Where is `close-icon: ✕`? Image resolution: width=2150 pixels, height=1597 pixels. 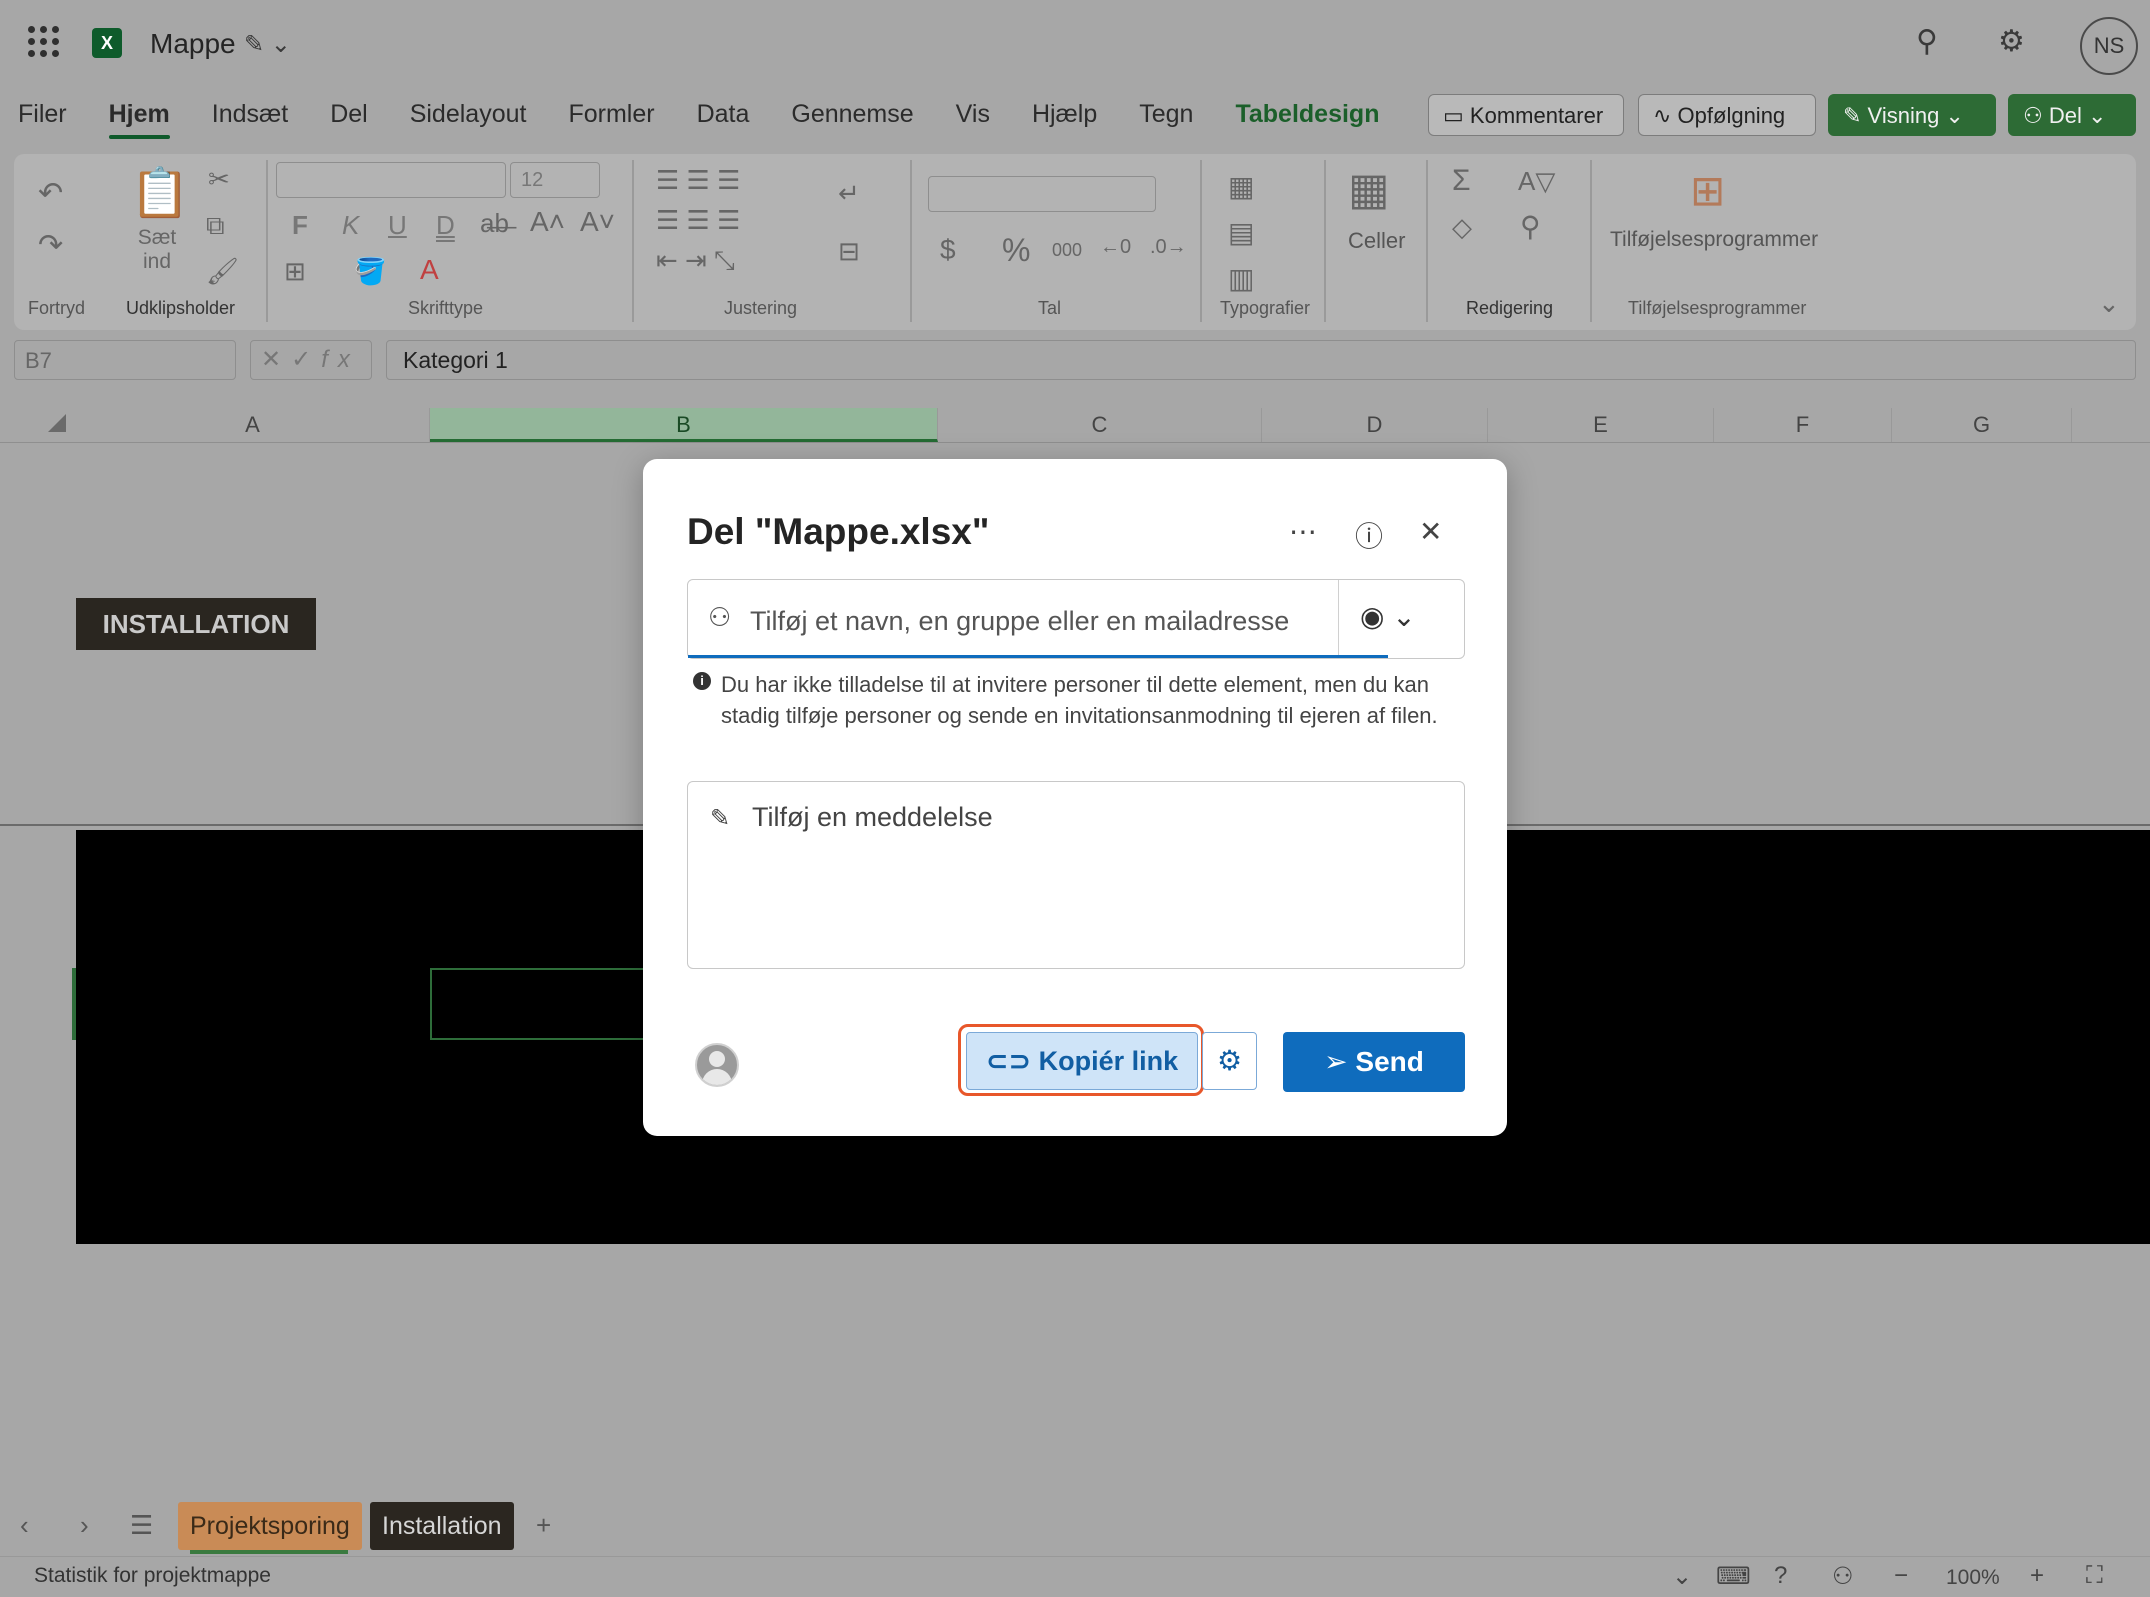 close-icon: ✕ is located at coordinates (1430, 531).